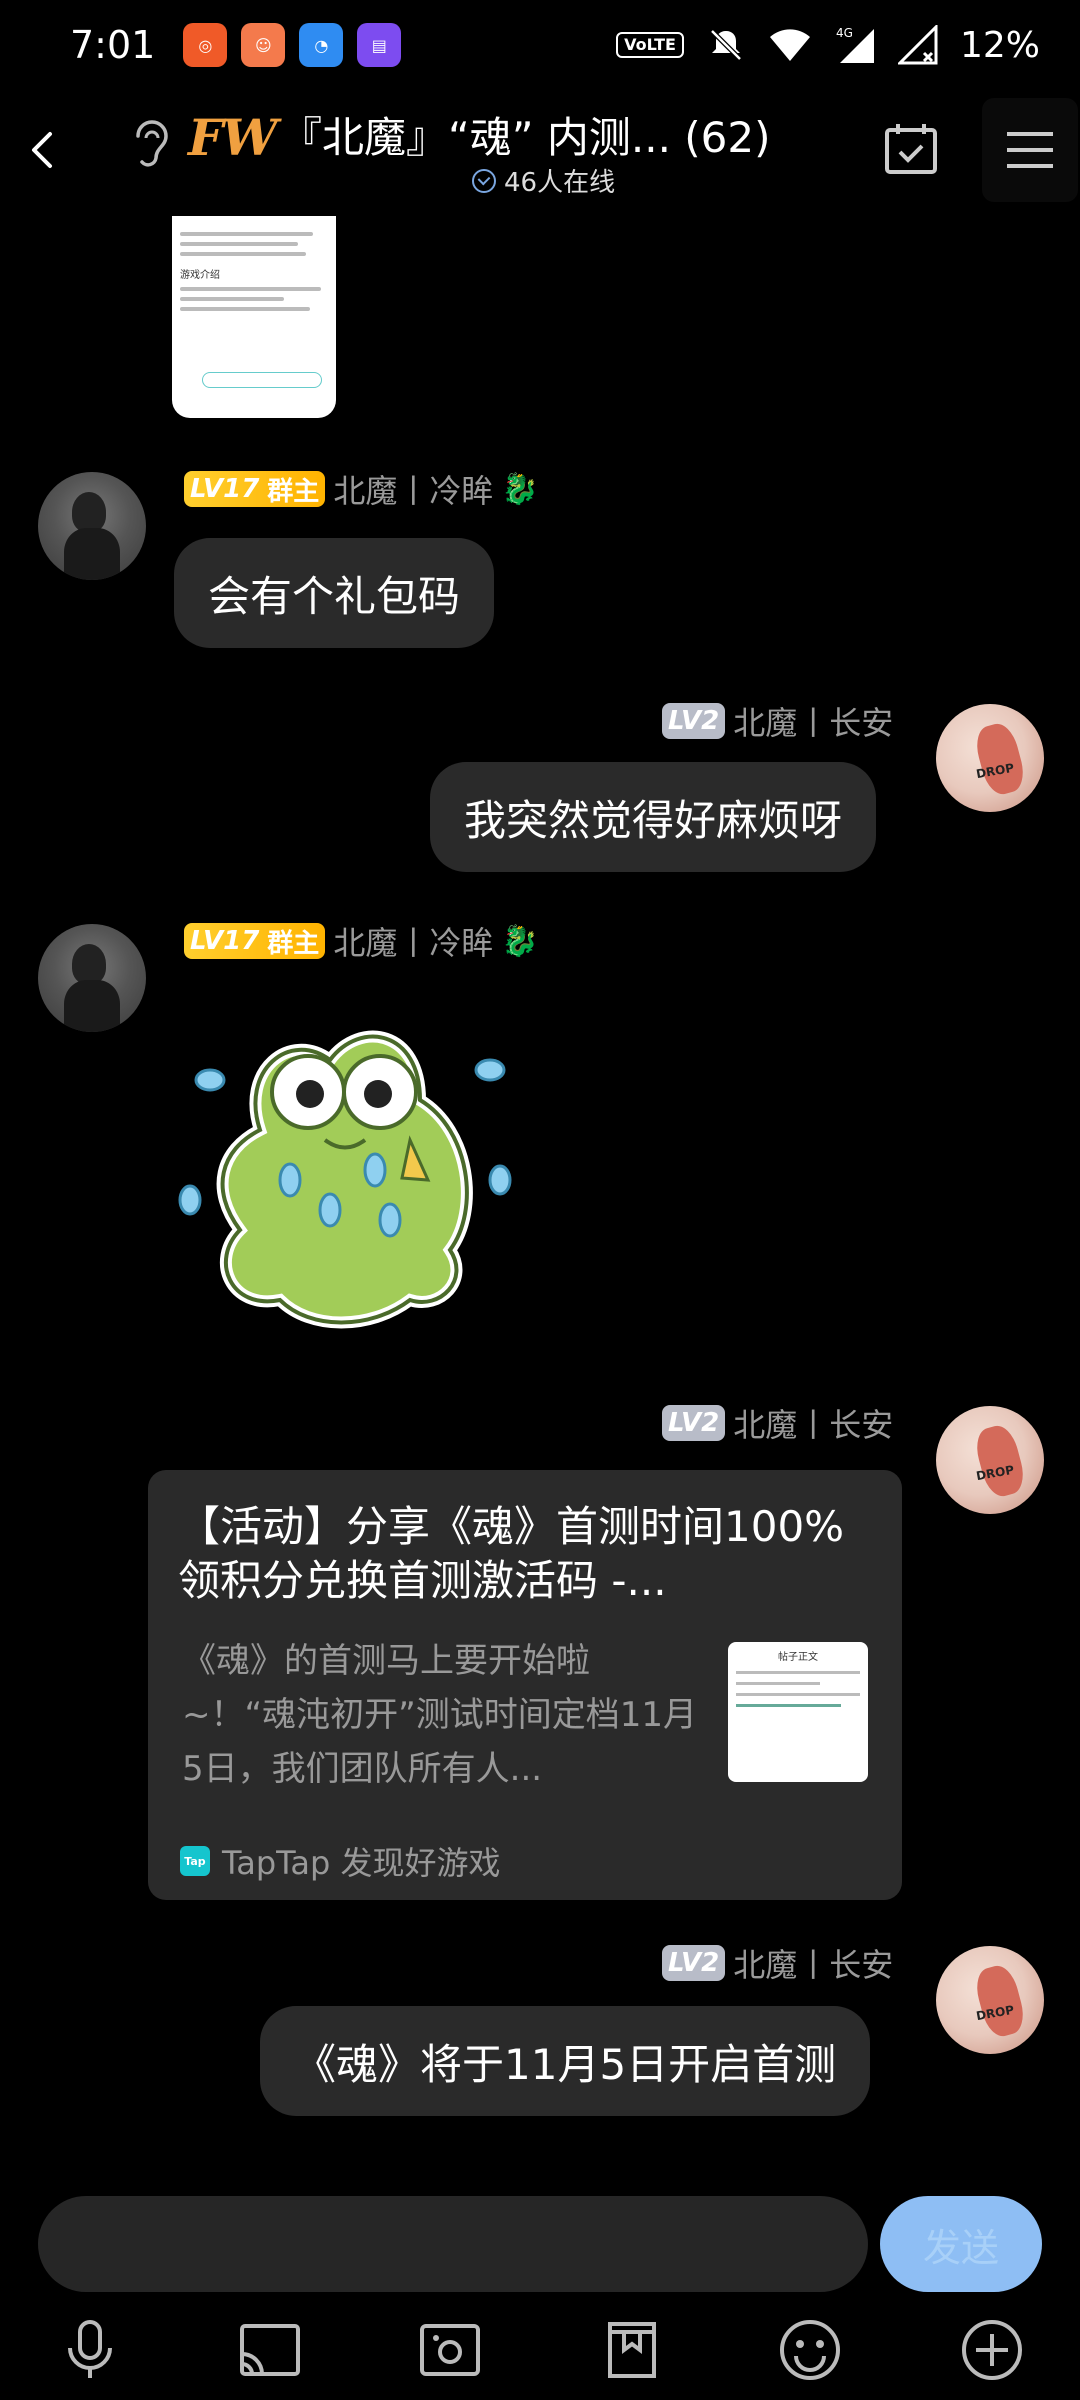  I want to click on chevron-left-icon, so click(42, 150).